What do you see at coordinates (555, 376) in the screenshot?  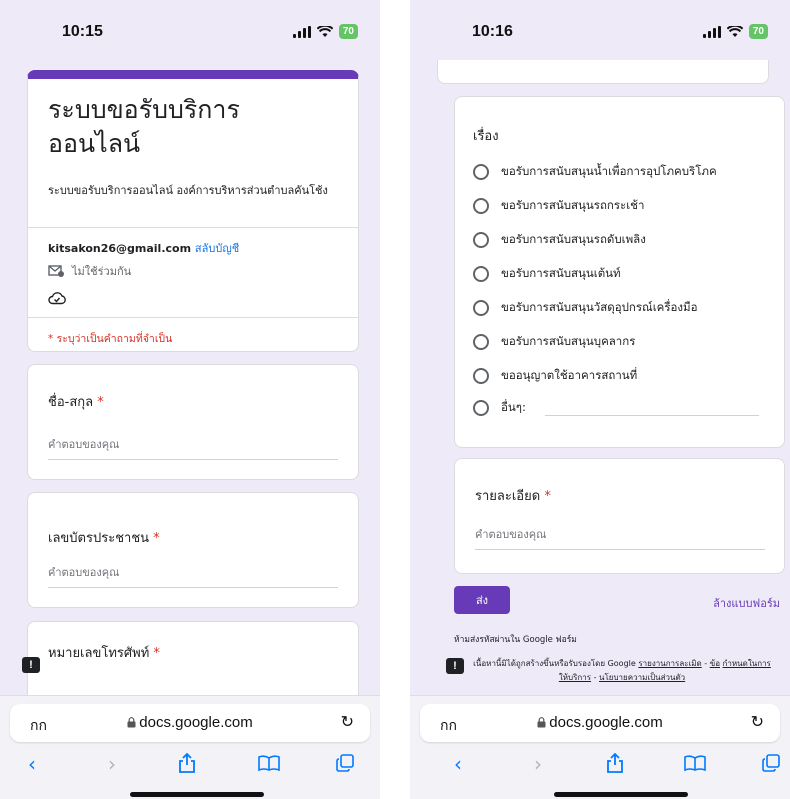 I see `radio-option: ขออนุญาตใช้อาคารสถานที่` at bounding box center [555, 376].